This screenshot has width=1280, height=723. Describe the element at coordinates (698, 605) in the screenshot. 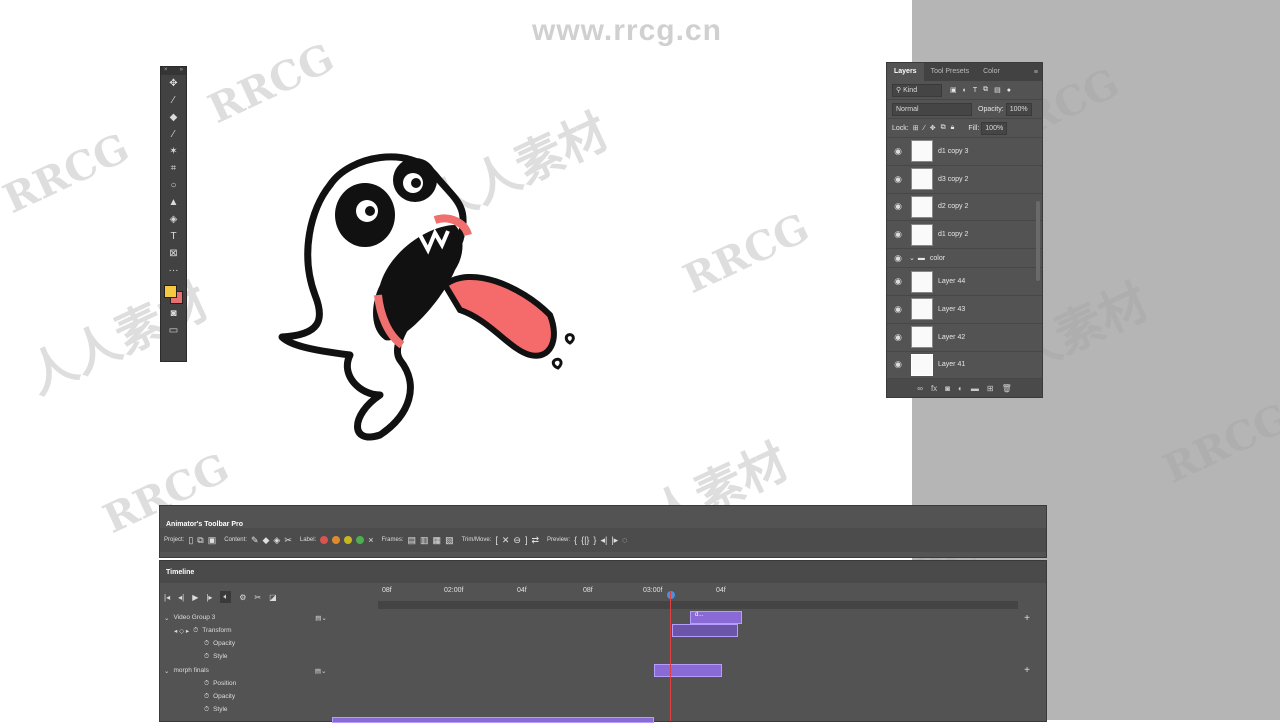

I see `work-area-bar` at that location.